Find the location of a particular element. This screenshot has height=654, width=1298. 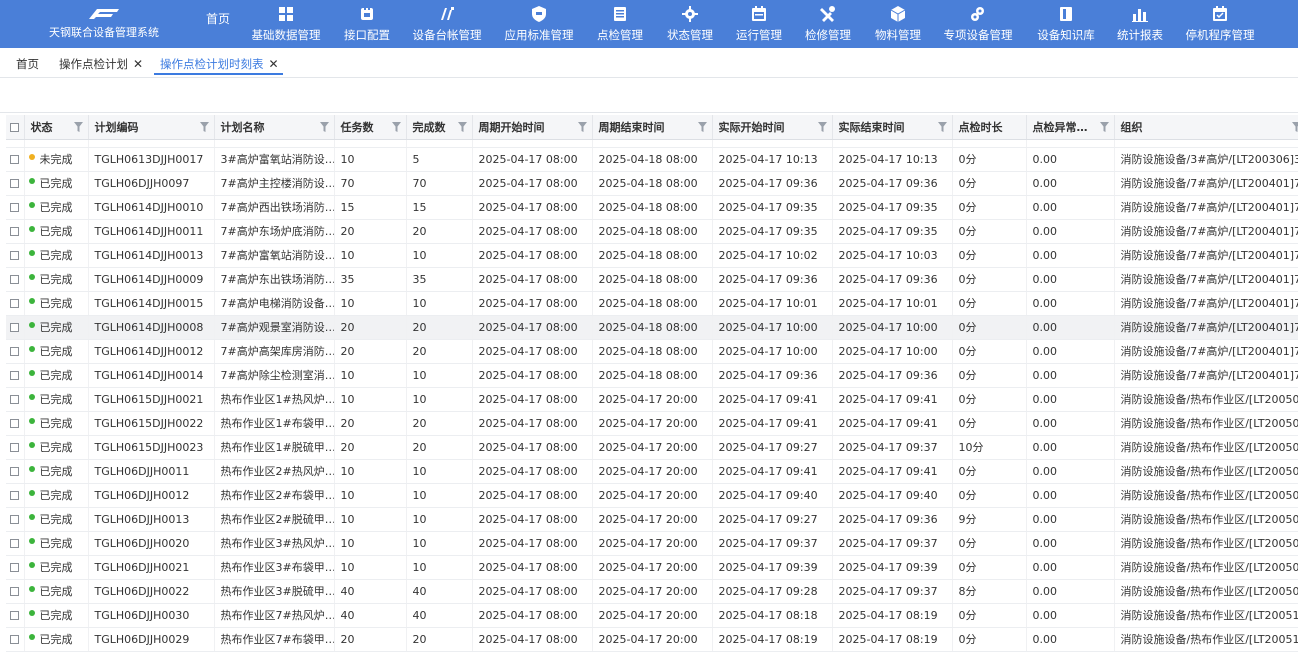

cell-9: 2025-04-17 10:13 is located at coordinates (892, 159).